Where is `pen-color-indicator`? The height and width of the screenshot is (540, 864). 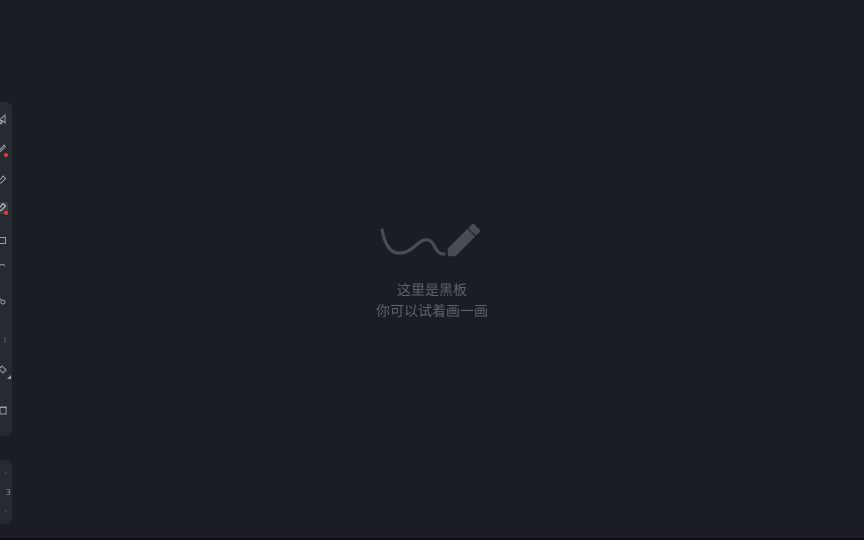 pen-color-indicator is located at coordinates (6, 155).